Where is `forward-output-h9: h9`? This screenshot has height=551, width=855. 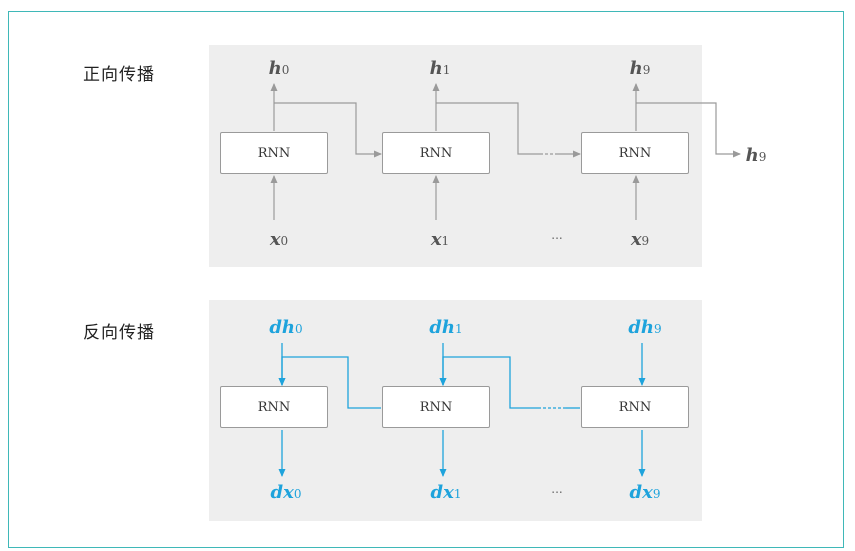 forward-output-h9: h9 is located at coordinates (640, 68).